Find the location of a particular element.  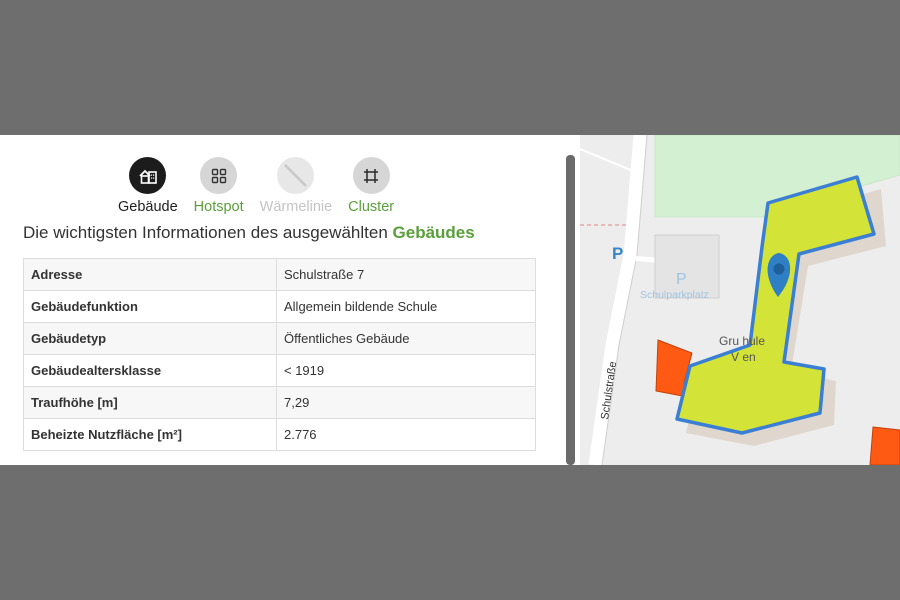

table-row: Beheizte Nutzfläche [m²] 2.776 is located at coordinates (279, 434).